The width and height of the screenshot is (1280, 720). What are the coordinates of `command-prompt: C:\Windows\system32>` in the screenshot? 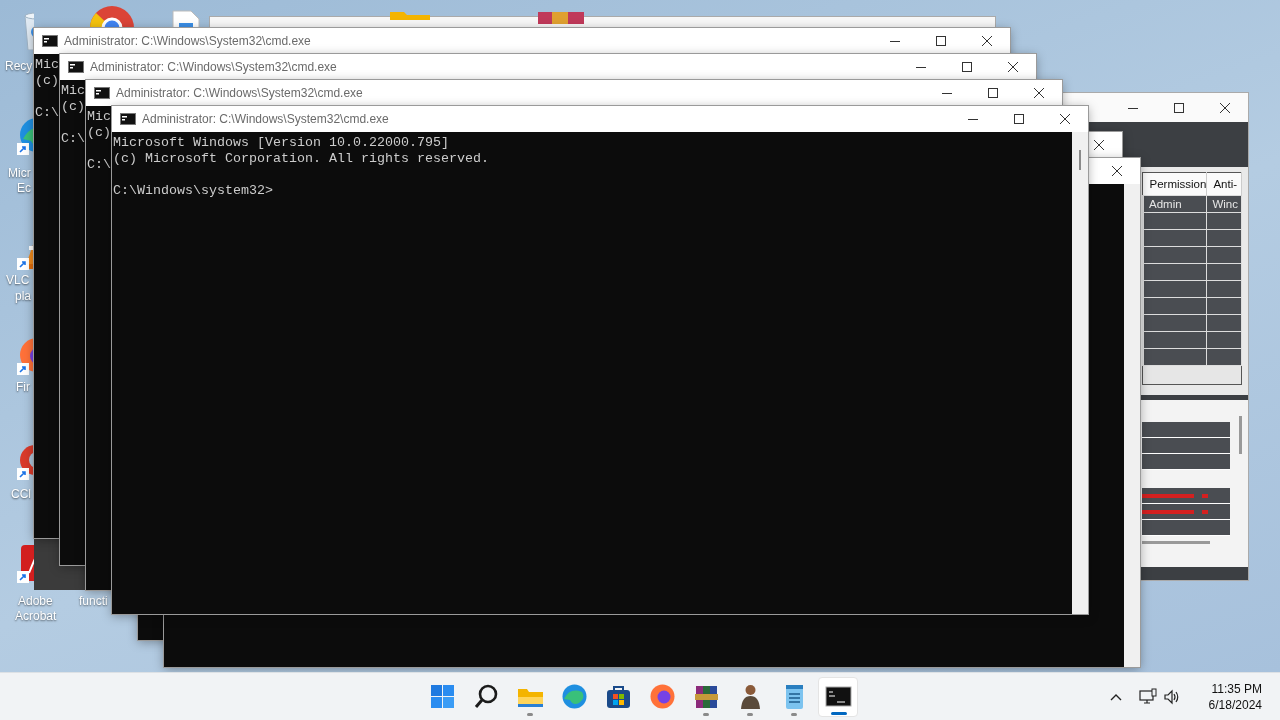 It's located at (193, 191).